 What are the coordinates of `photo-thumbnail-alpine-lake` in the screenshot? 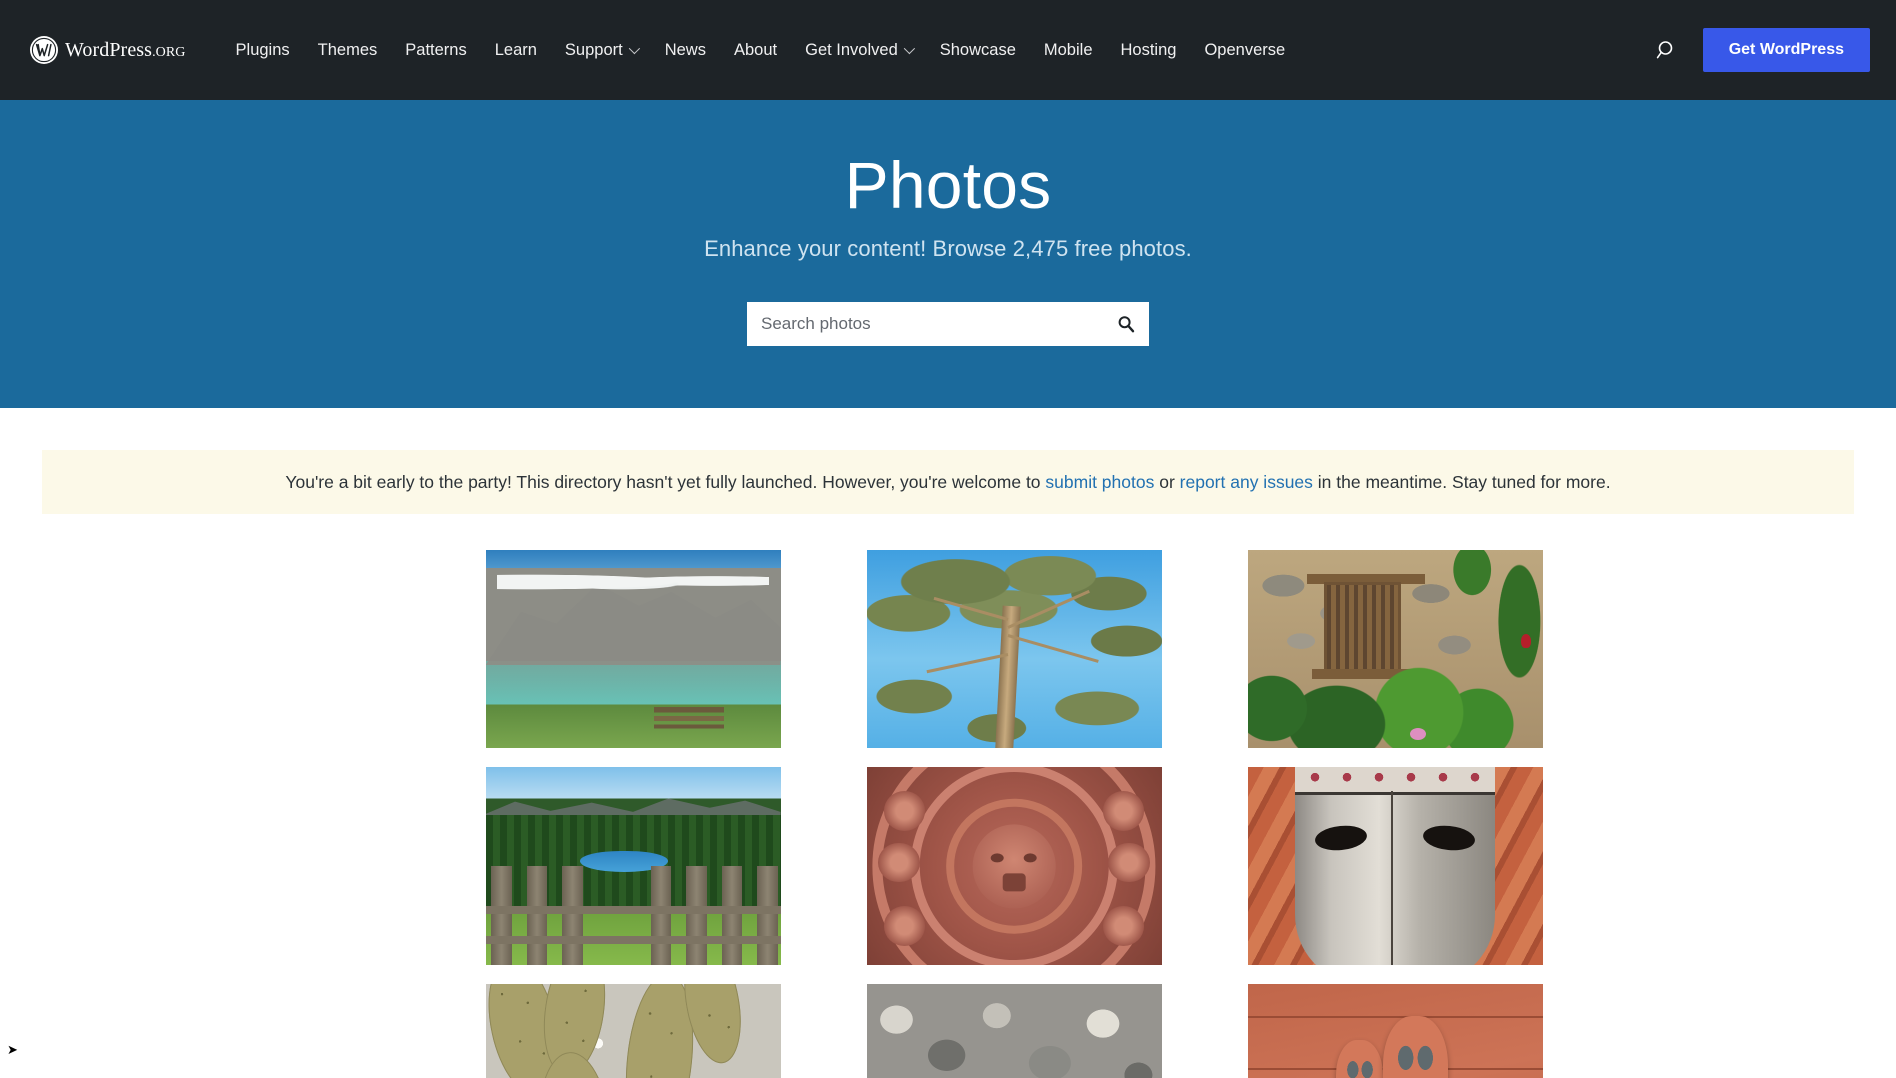 It's located at (633, 649).